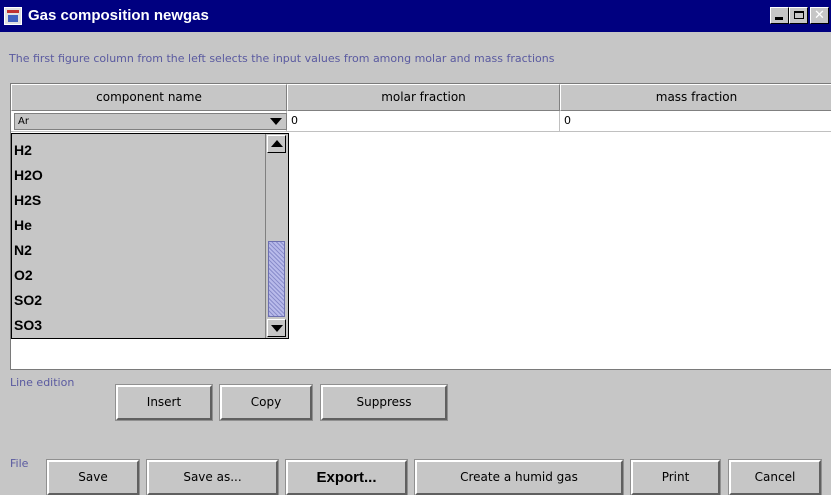 The height and width of the screenshot is (495, 831). Describe the element at coordinates (13, 16) in the screenshot. I see `app-icon` at that location.